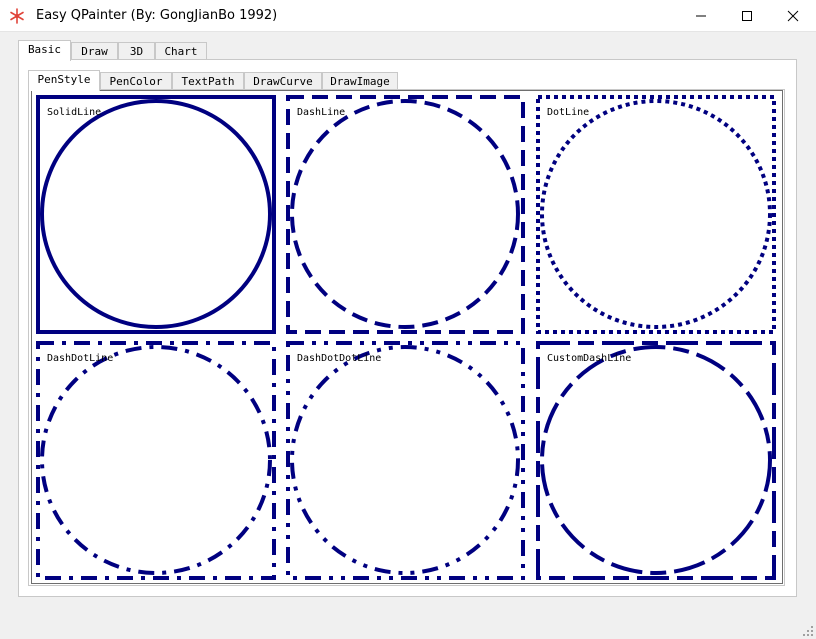  I want to click on close-icon, so click(793, 16).